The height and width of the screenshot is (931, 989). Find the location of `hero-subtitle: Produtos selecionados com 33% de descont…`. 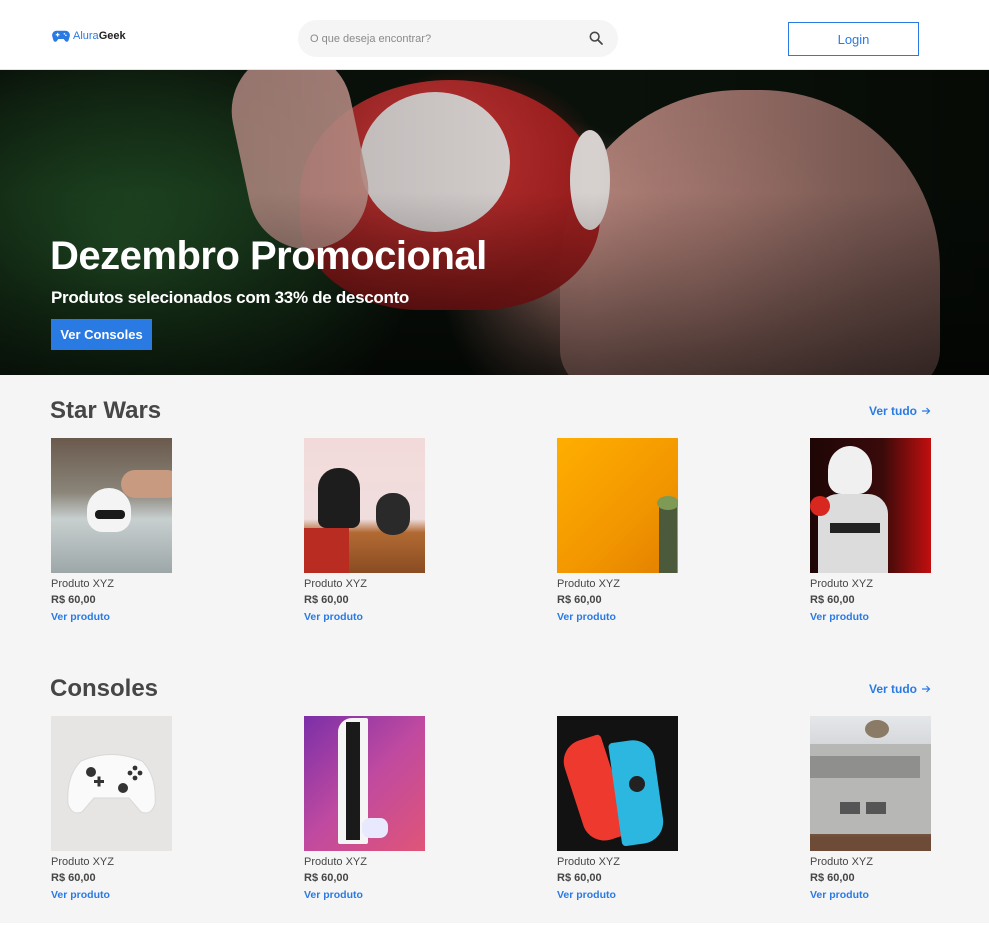

hero-subtitle: Produtos selecionados com 33% de descont… is located at coordinates (230, 297).